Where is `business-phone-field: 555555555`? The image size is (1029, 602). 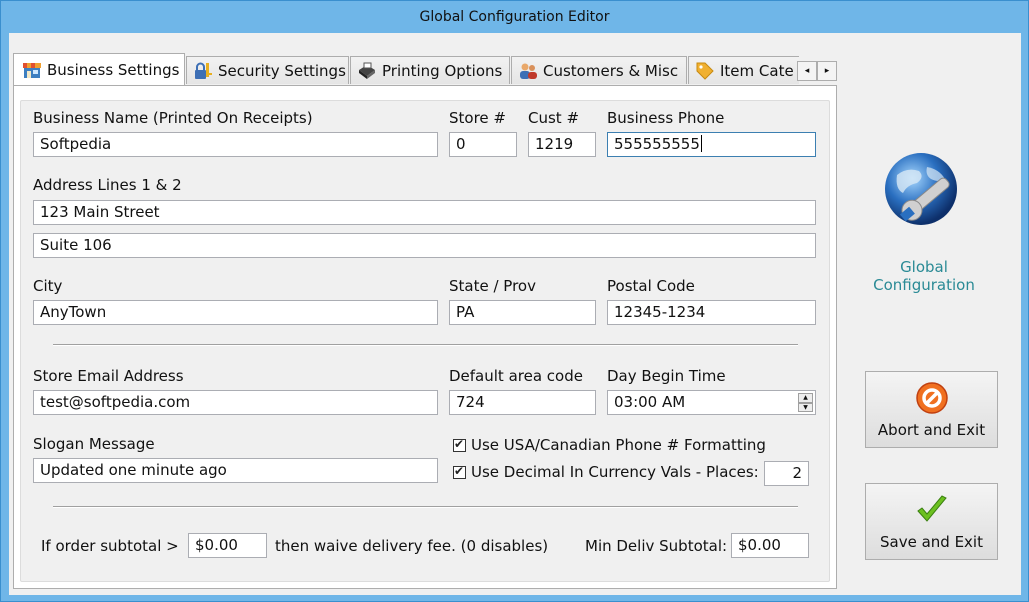 business-phone-field: 555555555 is located at coordinates (711, 144).